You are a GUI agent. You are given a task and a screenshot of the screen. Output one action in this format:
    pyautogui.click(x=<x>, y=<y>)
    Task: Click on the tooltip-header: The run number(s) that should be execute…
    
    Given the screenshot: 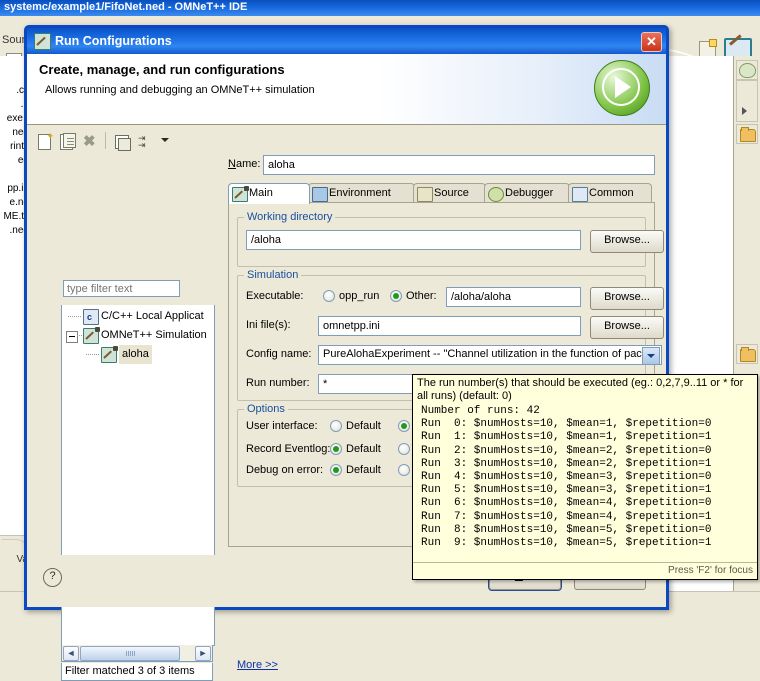 What is the action you would take?
    pyautogui.click(x=580, y=389)
    